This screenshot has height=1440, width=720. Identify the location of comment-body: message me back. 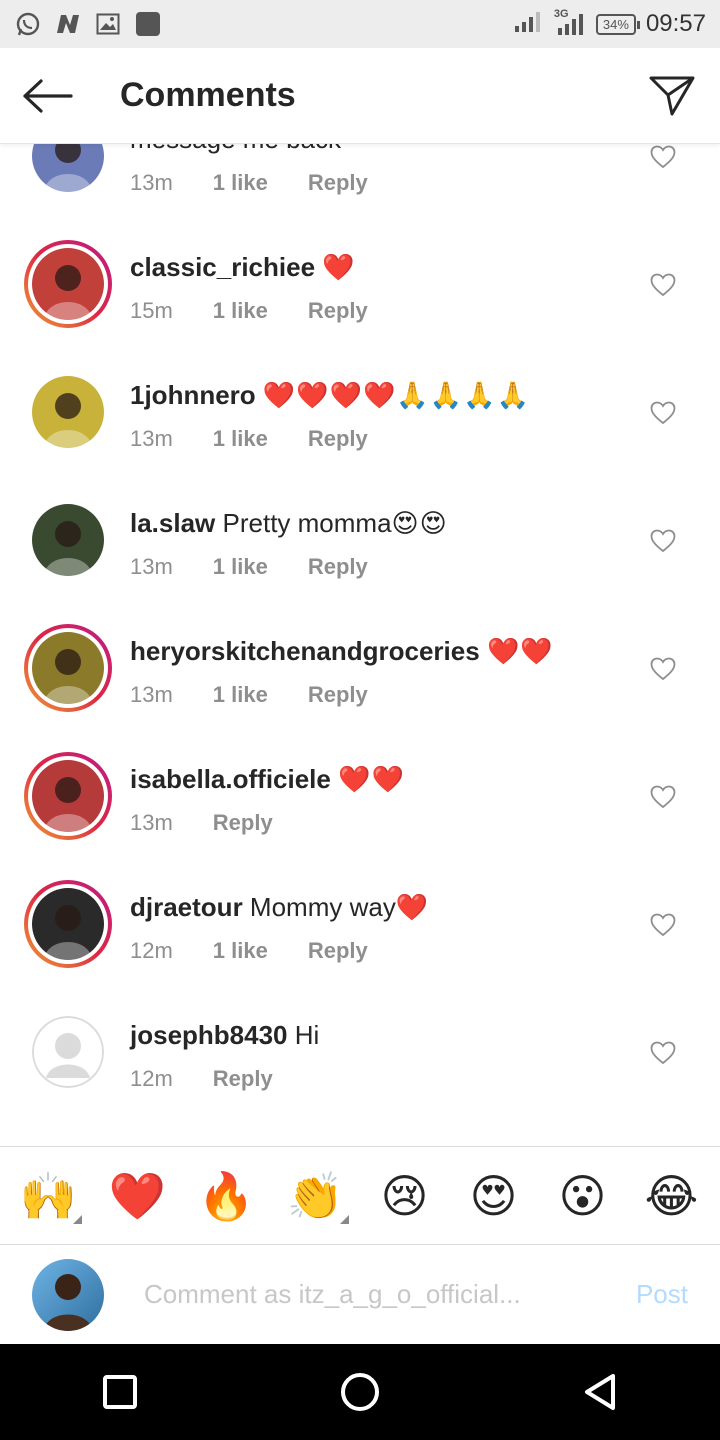
(235, 149).